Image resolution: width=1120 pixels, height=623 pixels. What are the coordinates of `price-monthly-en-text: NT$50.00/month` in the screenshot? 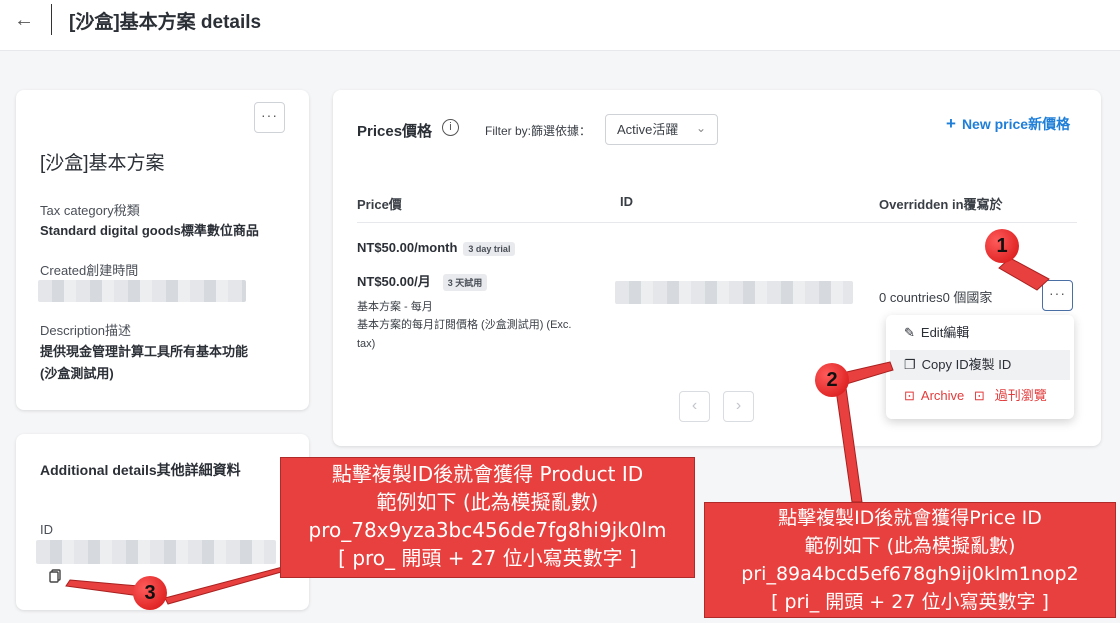 It's located at (407, 247).